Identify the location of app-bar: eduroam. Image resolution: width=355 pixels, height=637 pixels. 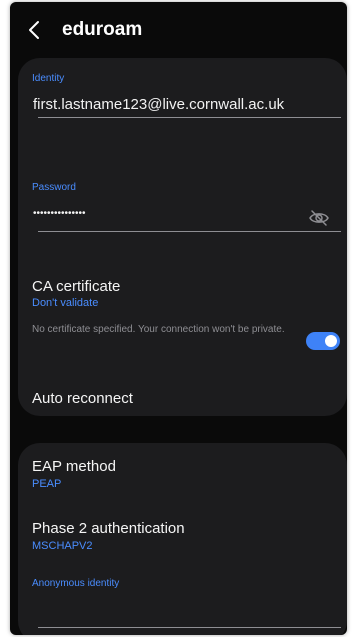
(178, 30).